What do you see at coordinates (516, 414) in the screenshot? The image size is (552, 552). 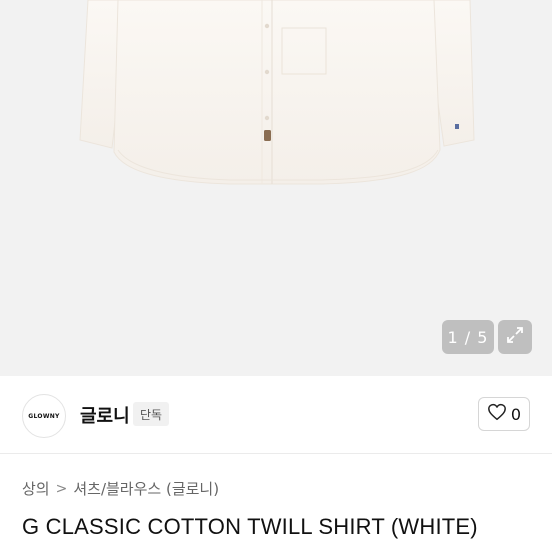 I see `like-count: 0` at bounding box center [516, 414].